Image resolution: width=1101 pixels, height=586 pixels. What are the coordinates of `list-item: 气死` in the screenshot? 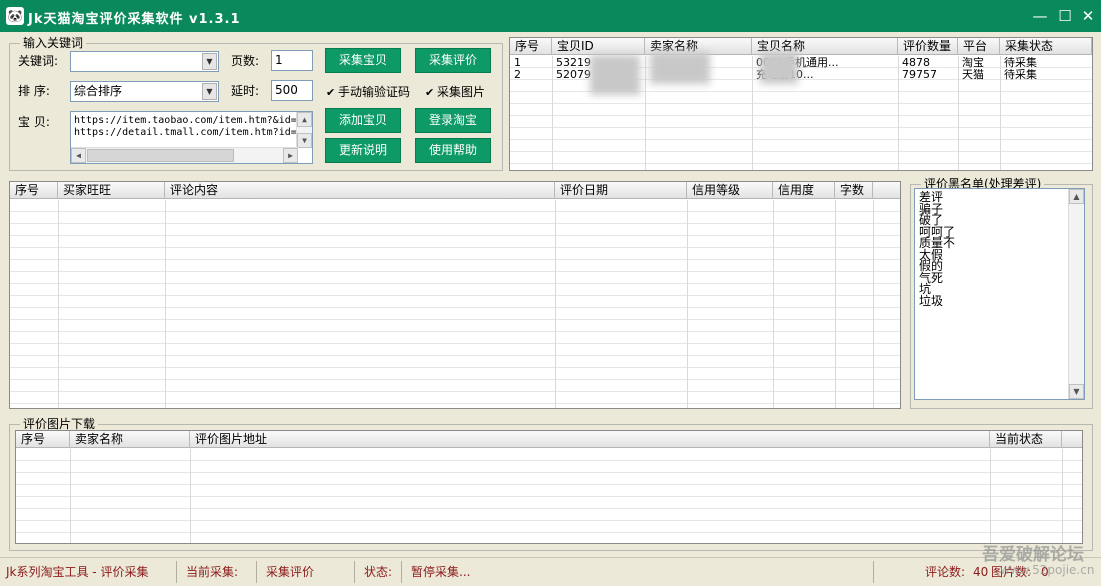 It's located at (931, 277).